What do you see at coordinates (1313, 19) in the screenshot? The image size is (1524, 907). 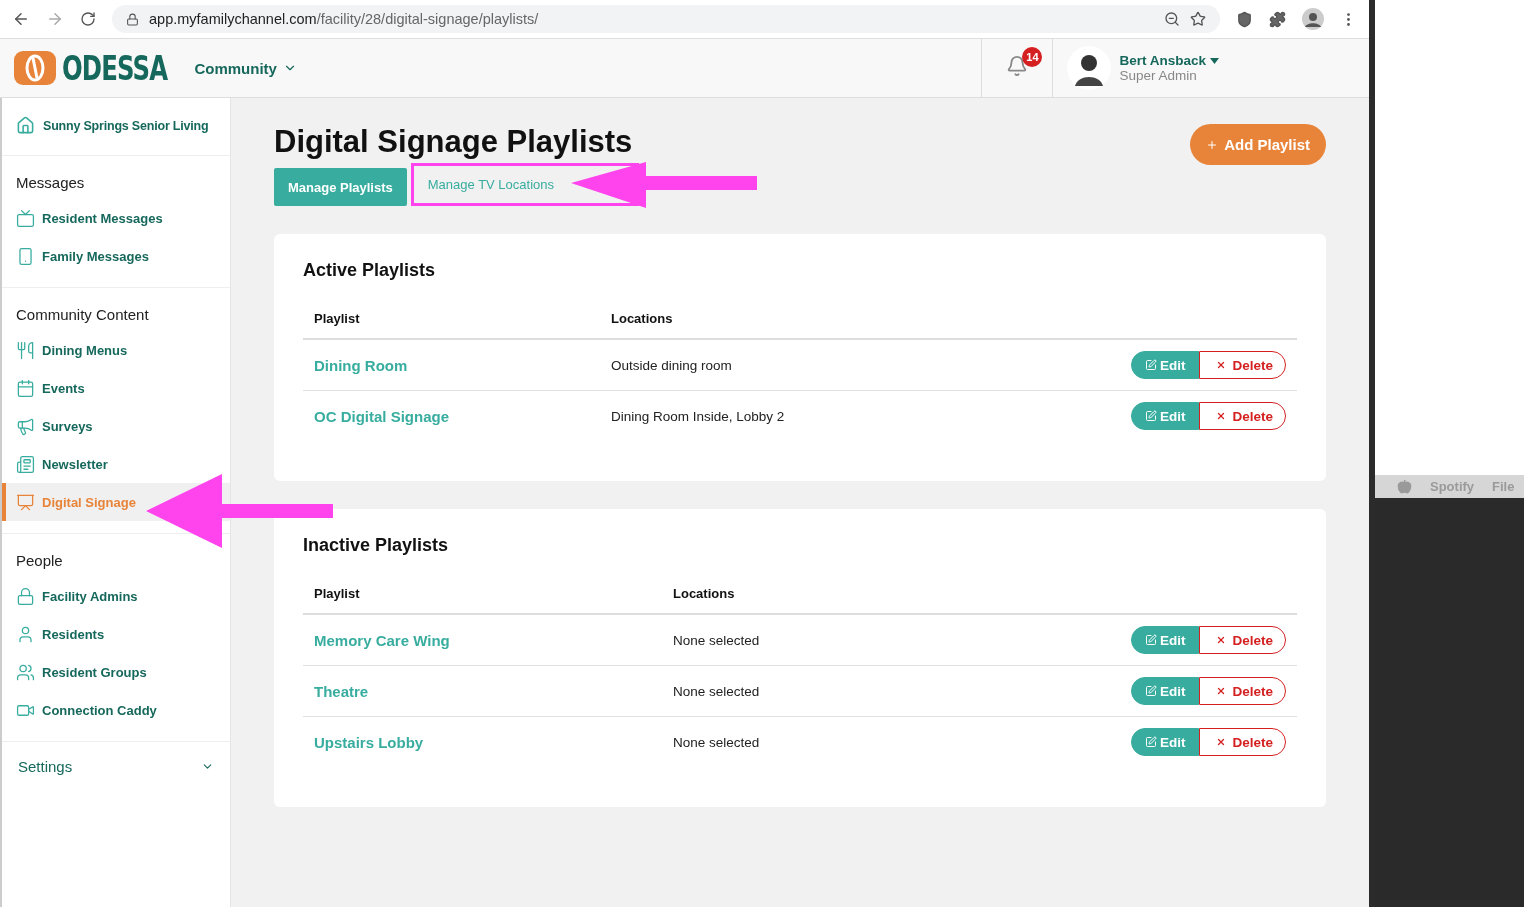 I see `profile-avatar` at bounding box center [1313, 19].